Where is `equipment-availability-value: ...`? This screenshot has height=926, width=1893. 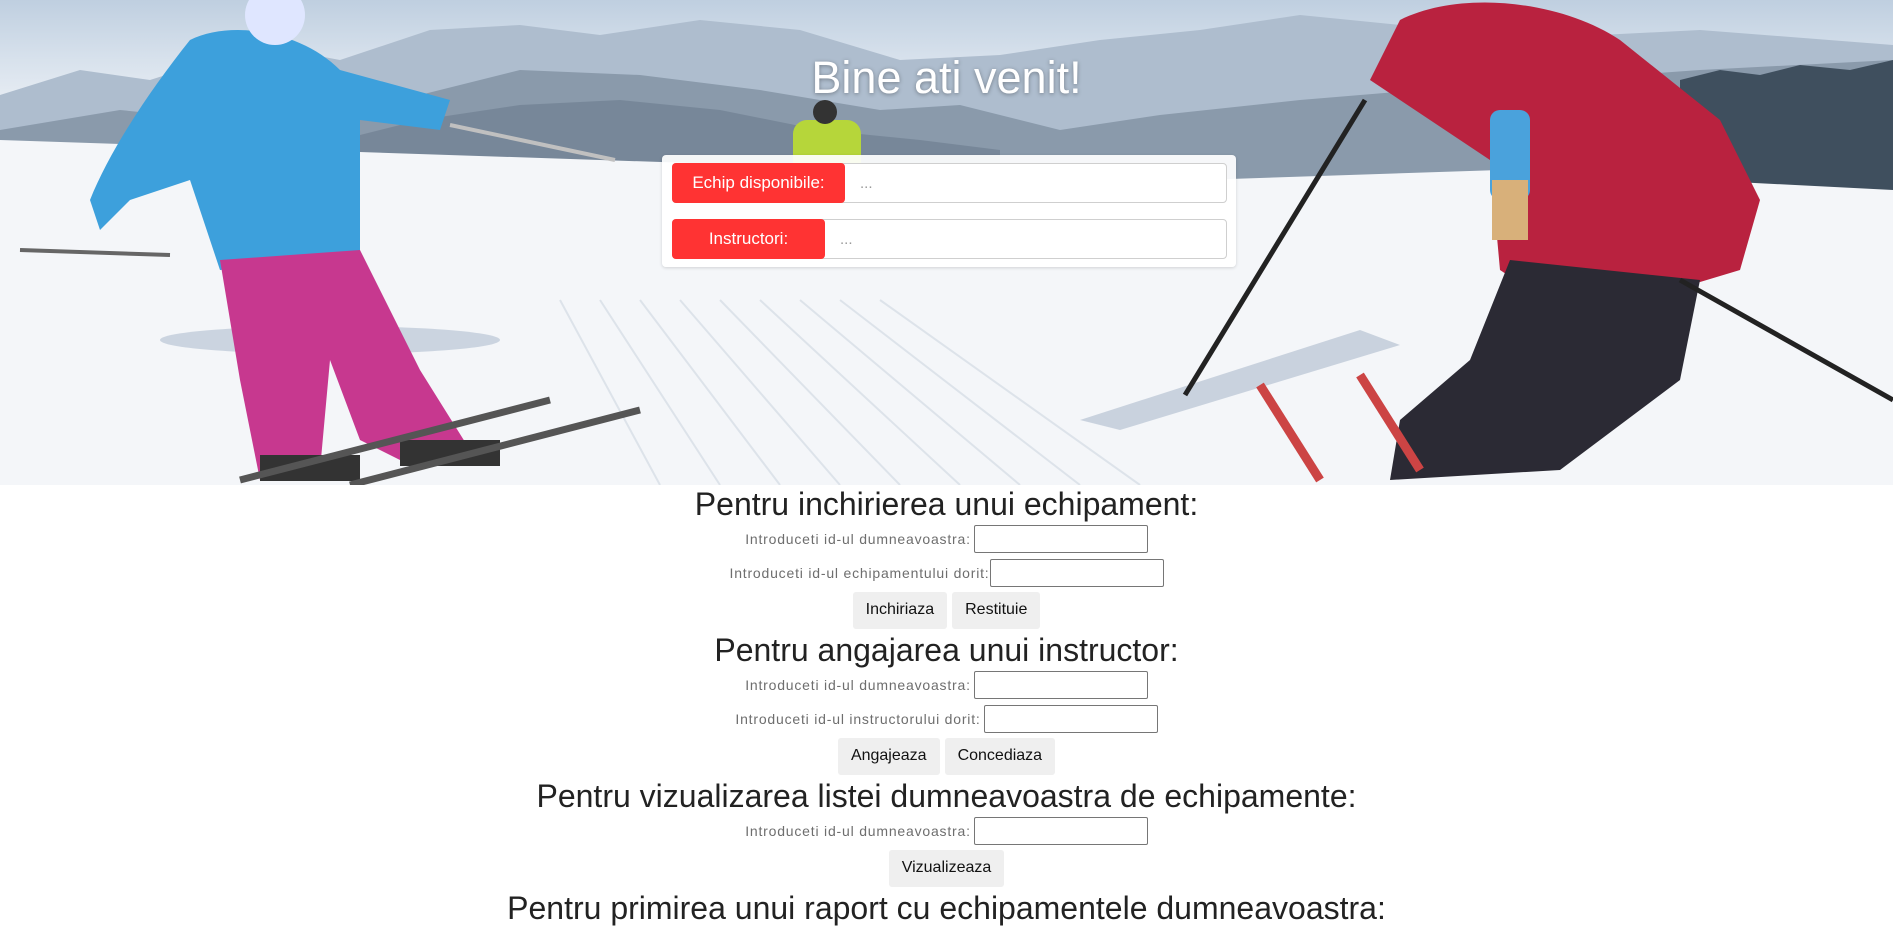 equipment-availability-value: ... is located at coordinates (866, 183).